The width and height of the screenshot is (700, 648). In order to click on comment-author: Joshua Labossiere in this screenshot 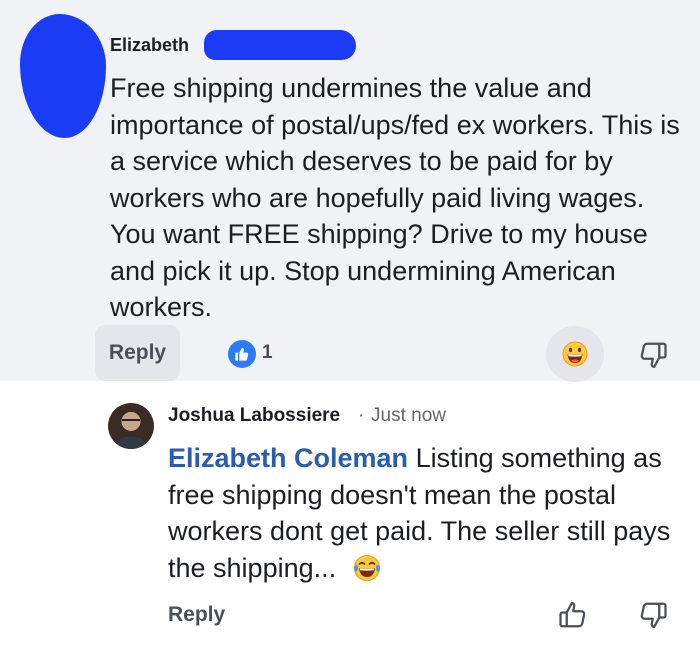, I will do `click(254, 416)`.